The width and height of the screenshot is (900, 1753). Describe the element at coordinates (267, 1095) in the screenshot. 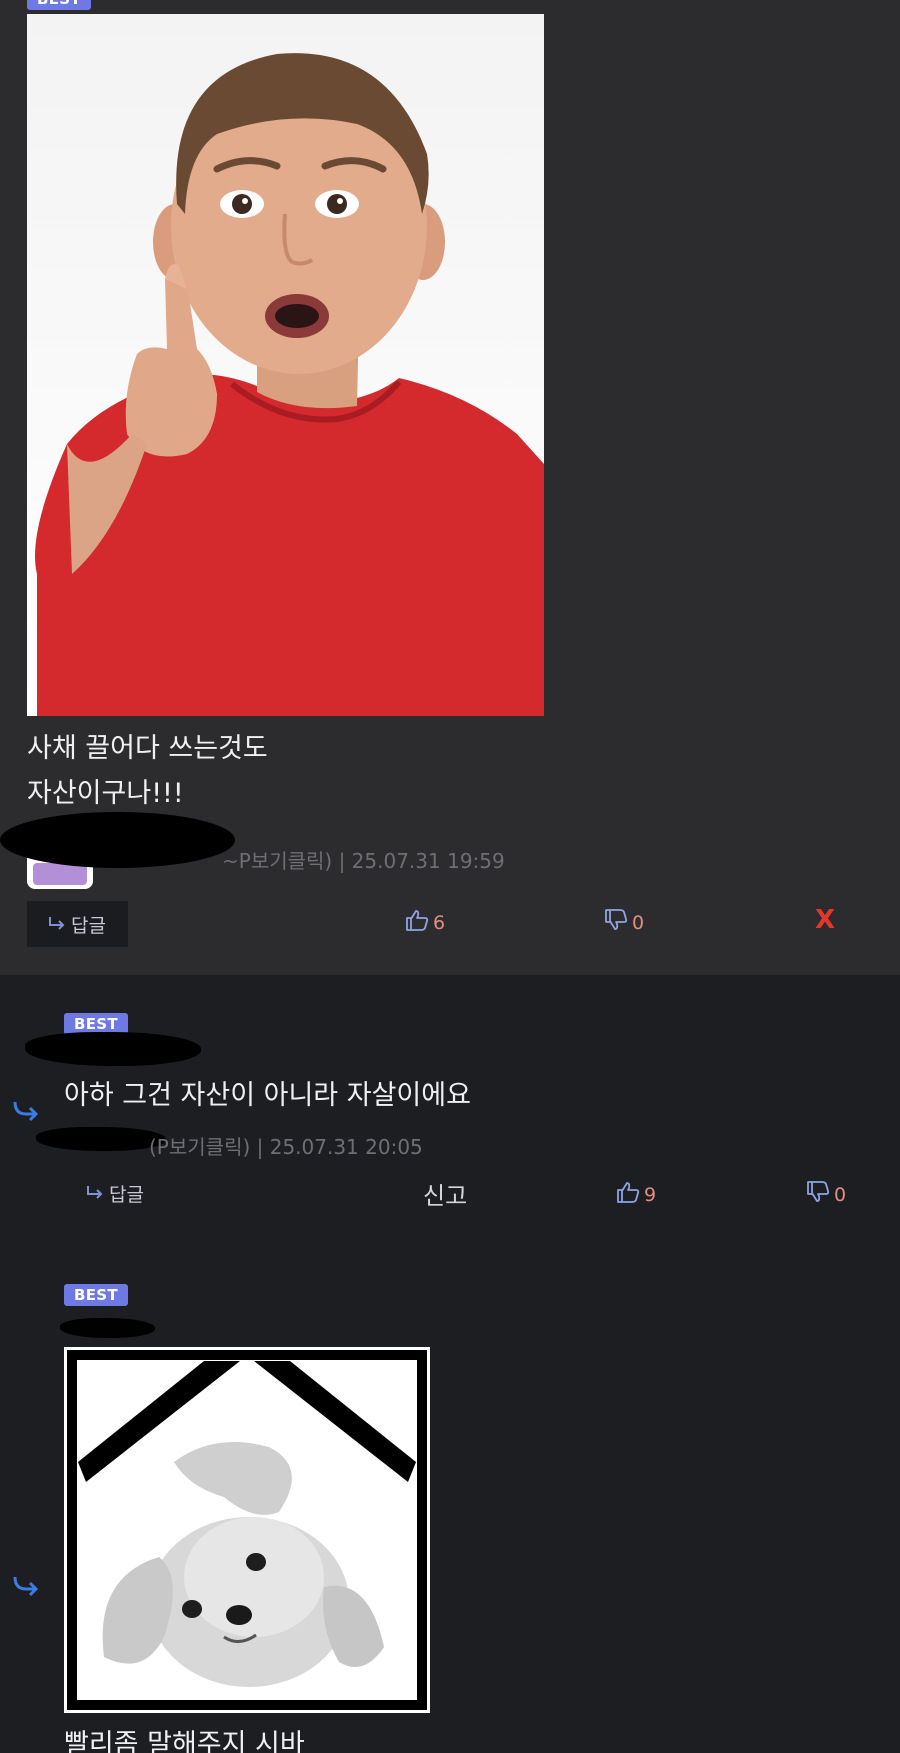

I see `comment-text: 아하 그건 자산이 아니라 자살이에요` at that location.